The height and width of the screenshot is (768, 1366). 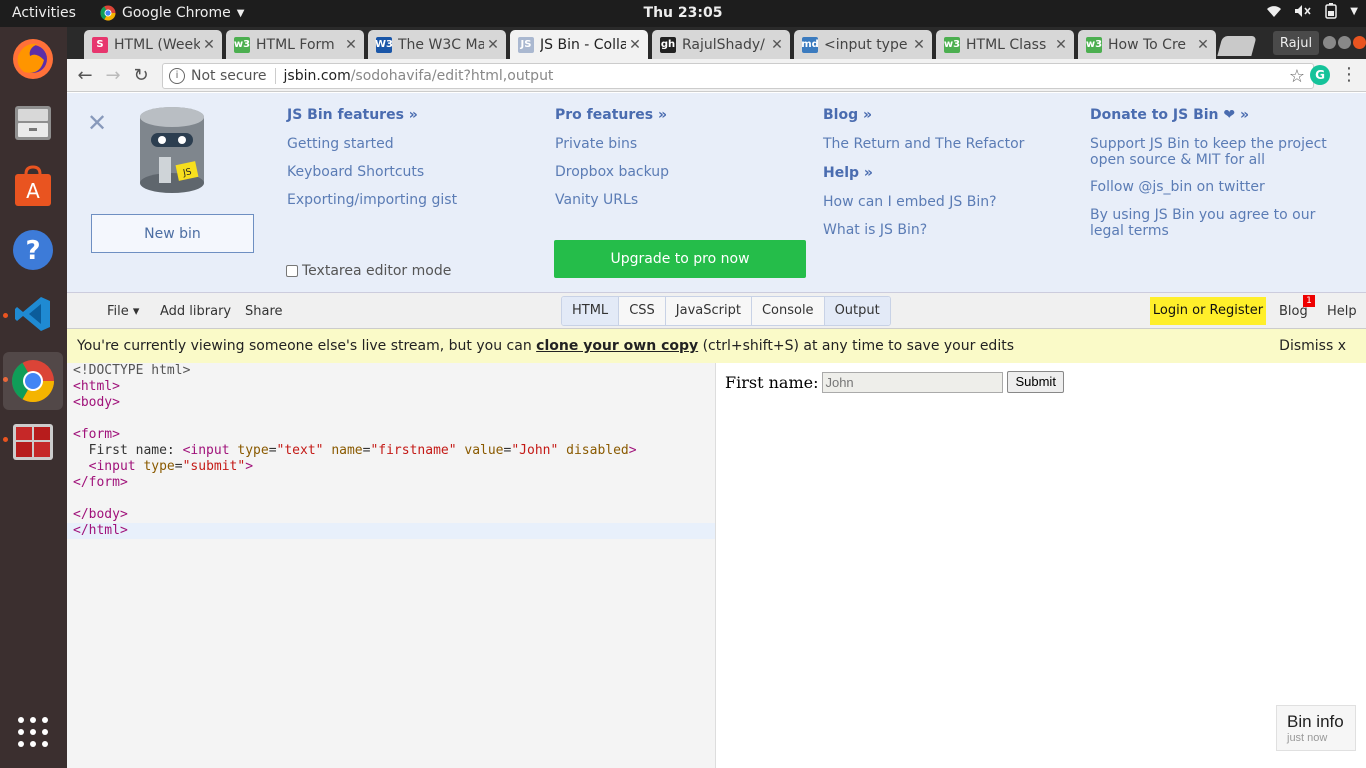 What do you see at coordinates (1307, 738) in the screenshot?
I see `bin-info-subtitle: just now` at bounding box center [1307, 738].